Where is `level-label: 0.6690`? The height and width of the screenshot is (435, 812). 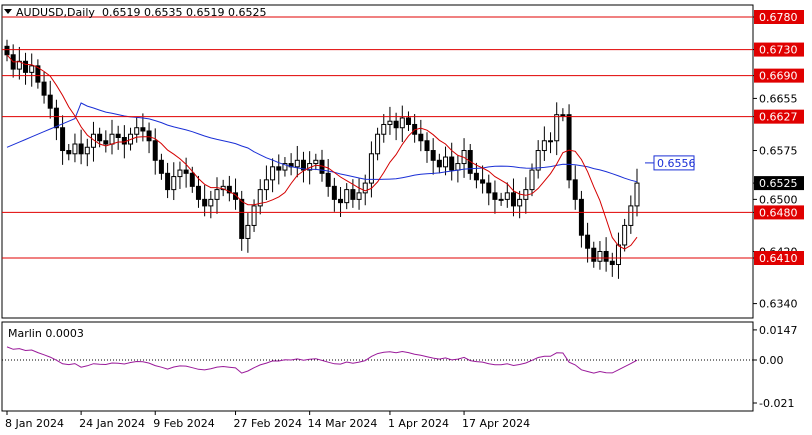
level-label: 0.6690 is located at coordinates (778, 76).